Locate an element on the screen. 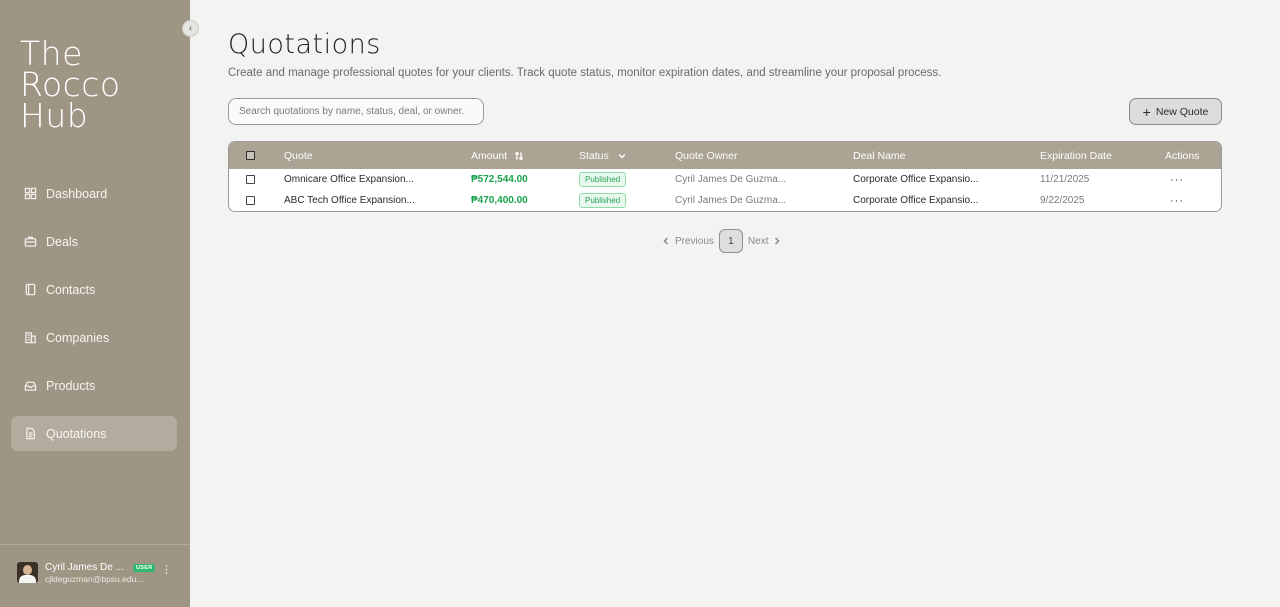 This screenshot has width=1280, height=607. collapse-sidebar-button: ‹ is located at coordinates (190, 28).